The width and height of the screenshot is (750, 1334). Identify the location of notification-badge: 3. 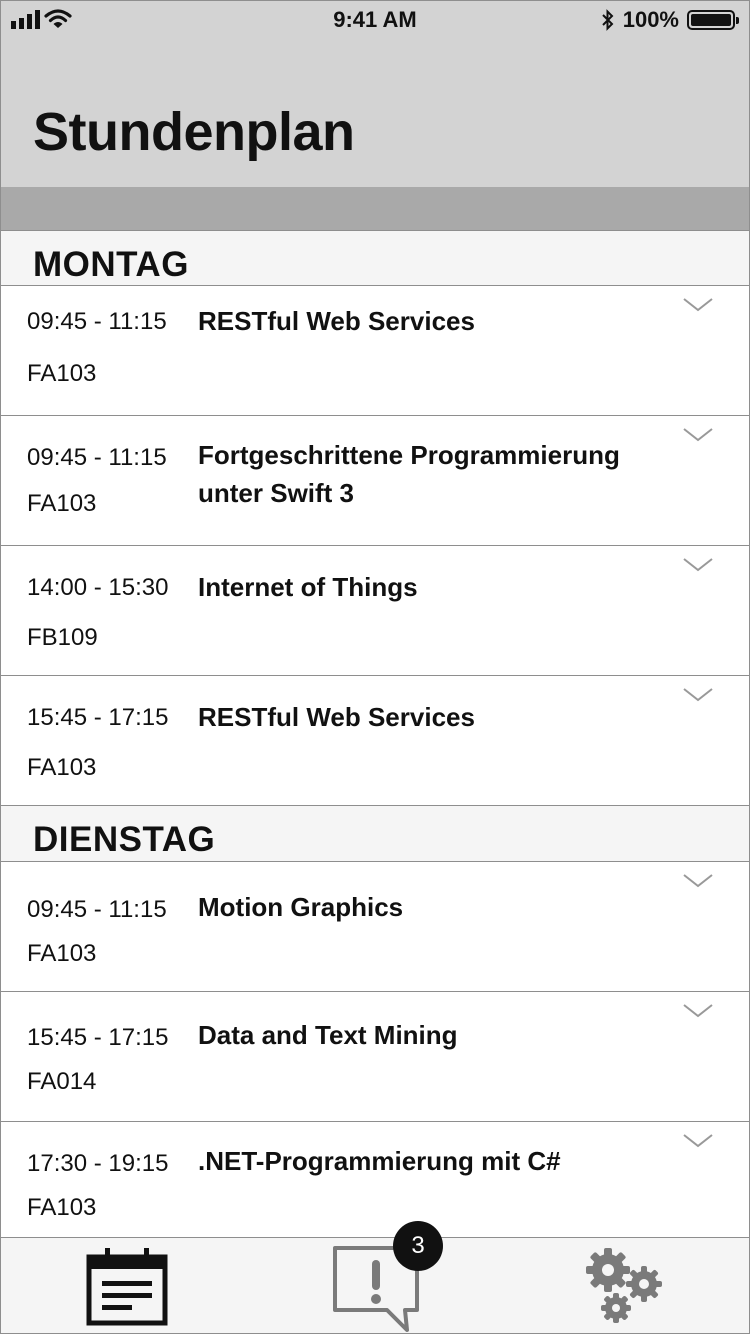
(418, 1246).